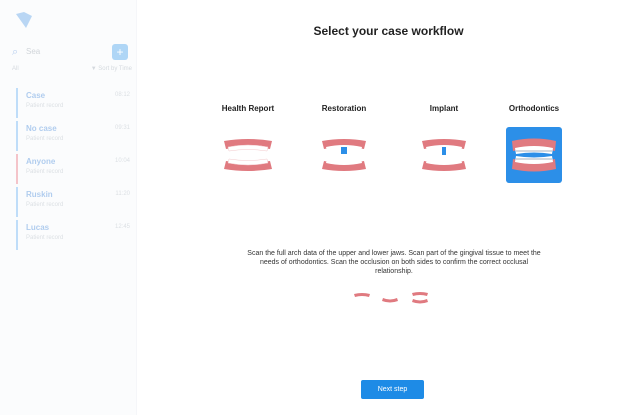 The width and height of the screenshot is (641, 415). What do you see at coordinates (248, 108) in the screenshot?
I see `workflow-label: Health Report` at bounding box center [248, 108].